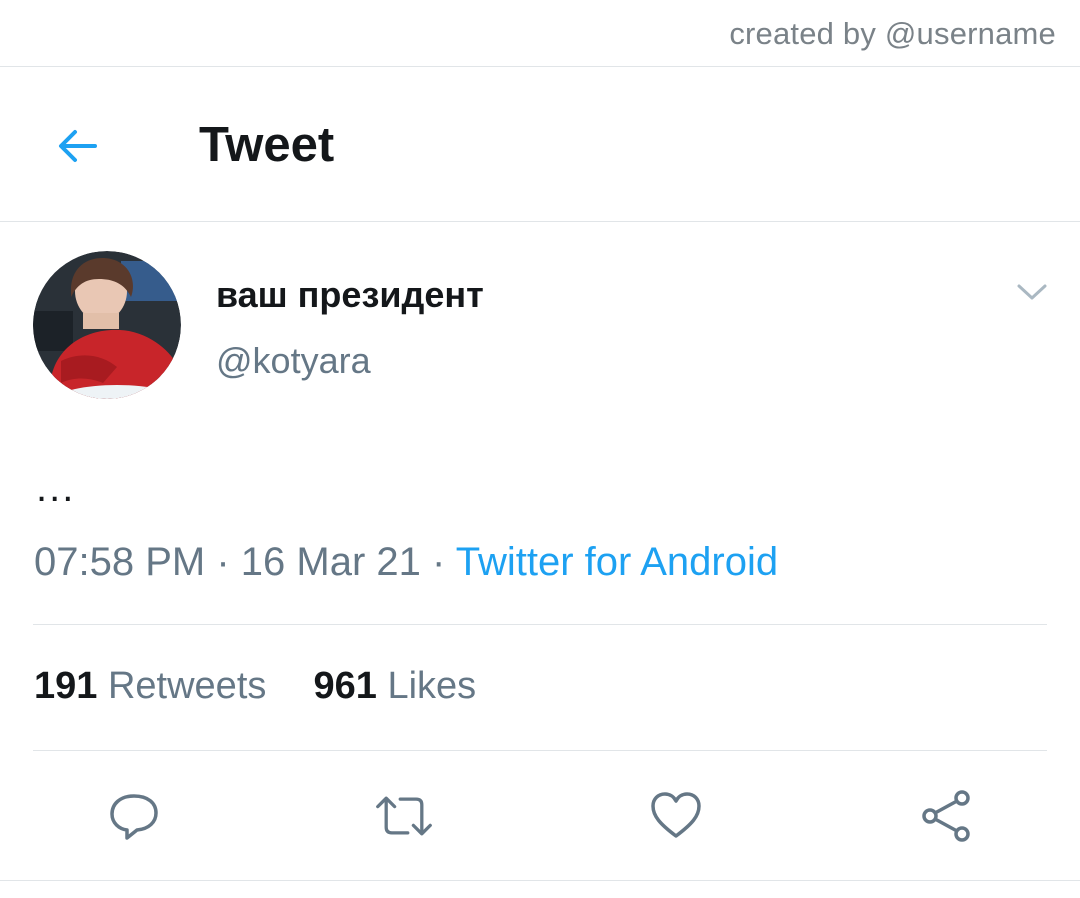 The height and width of the screenshot is (898, 1080). I want to click on likes-stat: 961 Likes, so click(395, 686).